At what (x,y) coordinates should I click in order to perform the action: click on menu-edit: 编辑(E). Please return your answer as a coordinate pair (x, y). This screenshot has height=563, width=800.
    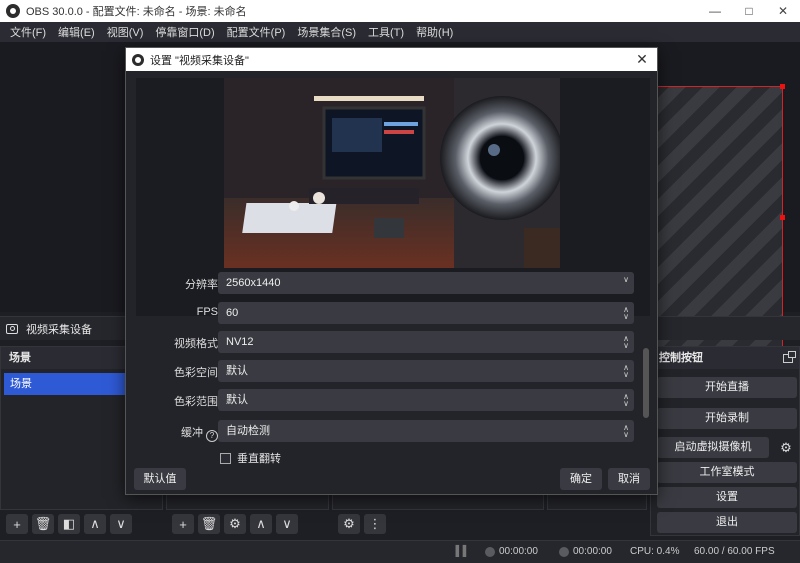
    Looking at the image, I should click on (76, 32).